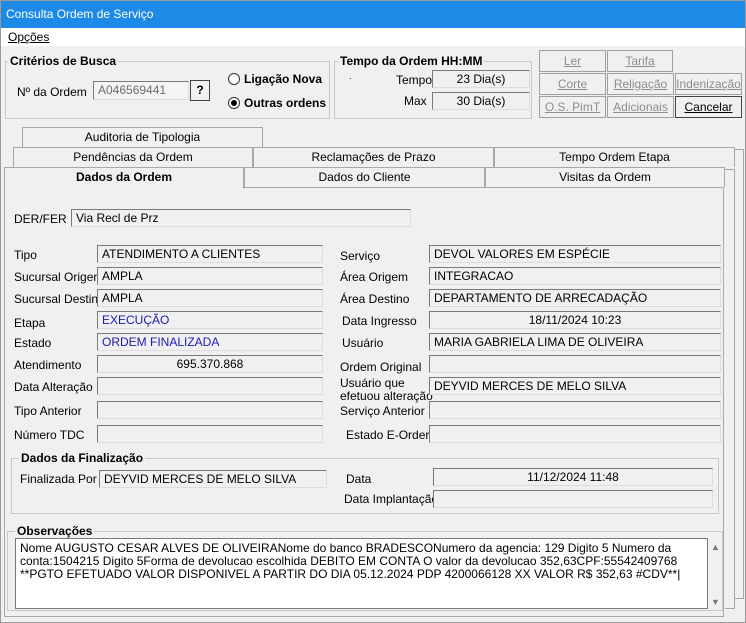 The width and height of the screenshot is (746, 623). What do you see at coordinates (374, 277) in the screenshot?
I see `area-origem-label: Área Origem` at bounding box center [374, 277].